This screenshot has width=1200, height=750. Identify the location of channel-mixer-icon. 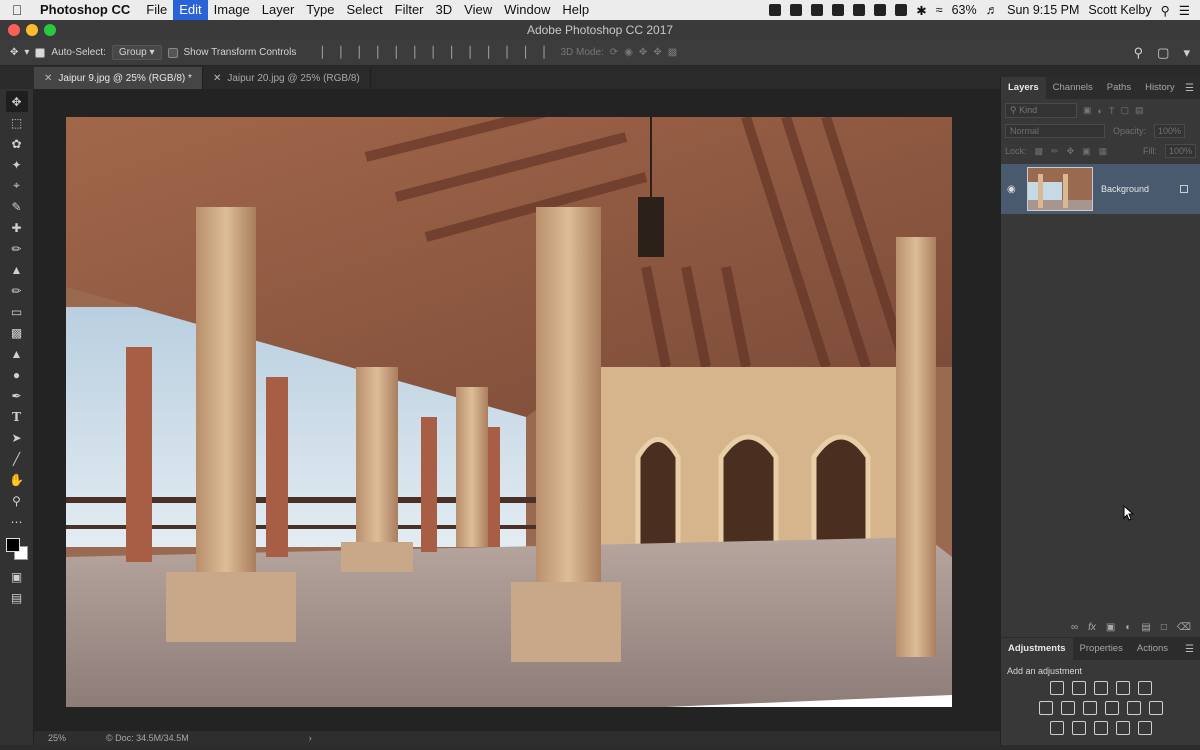
(1133, 708).